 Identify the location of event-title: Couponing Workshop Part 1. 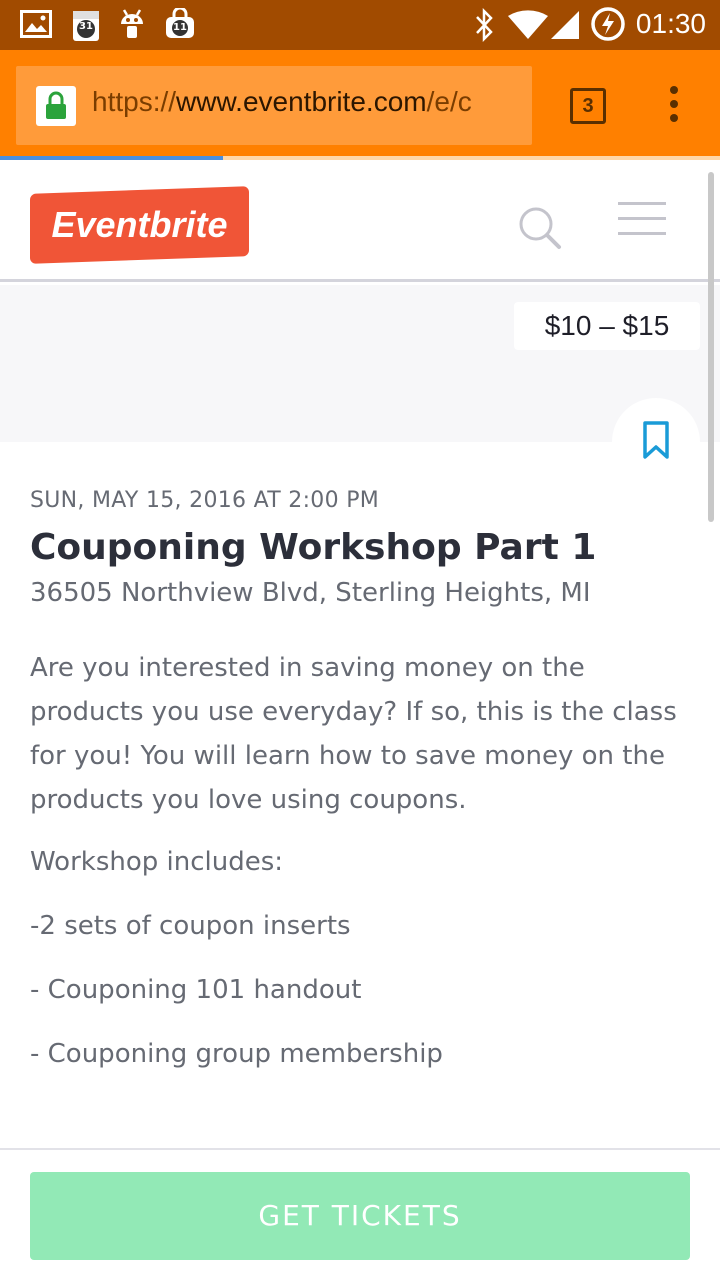
(313, 547).